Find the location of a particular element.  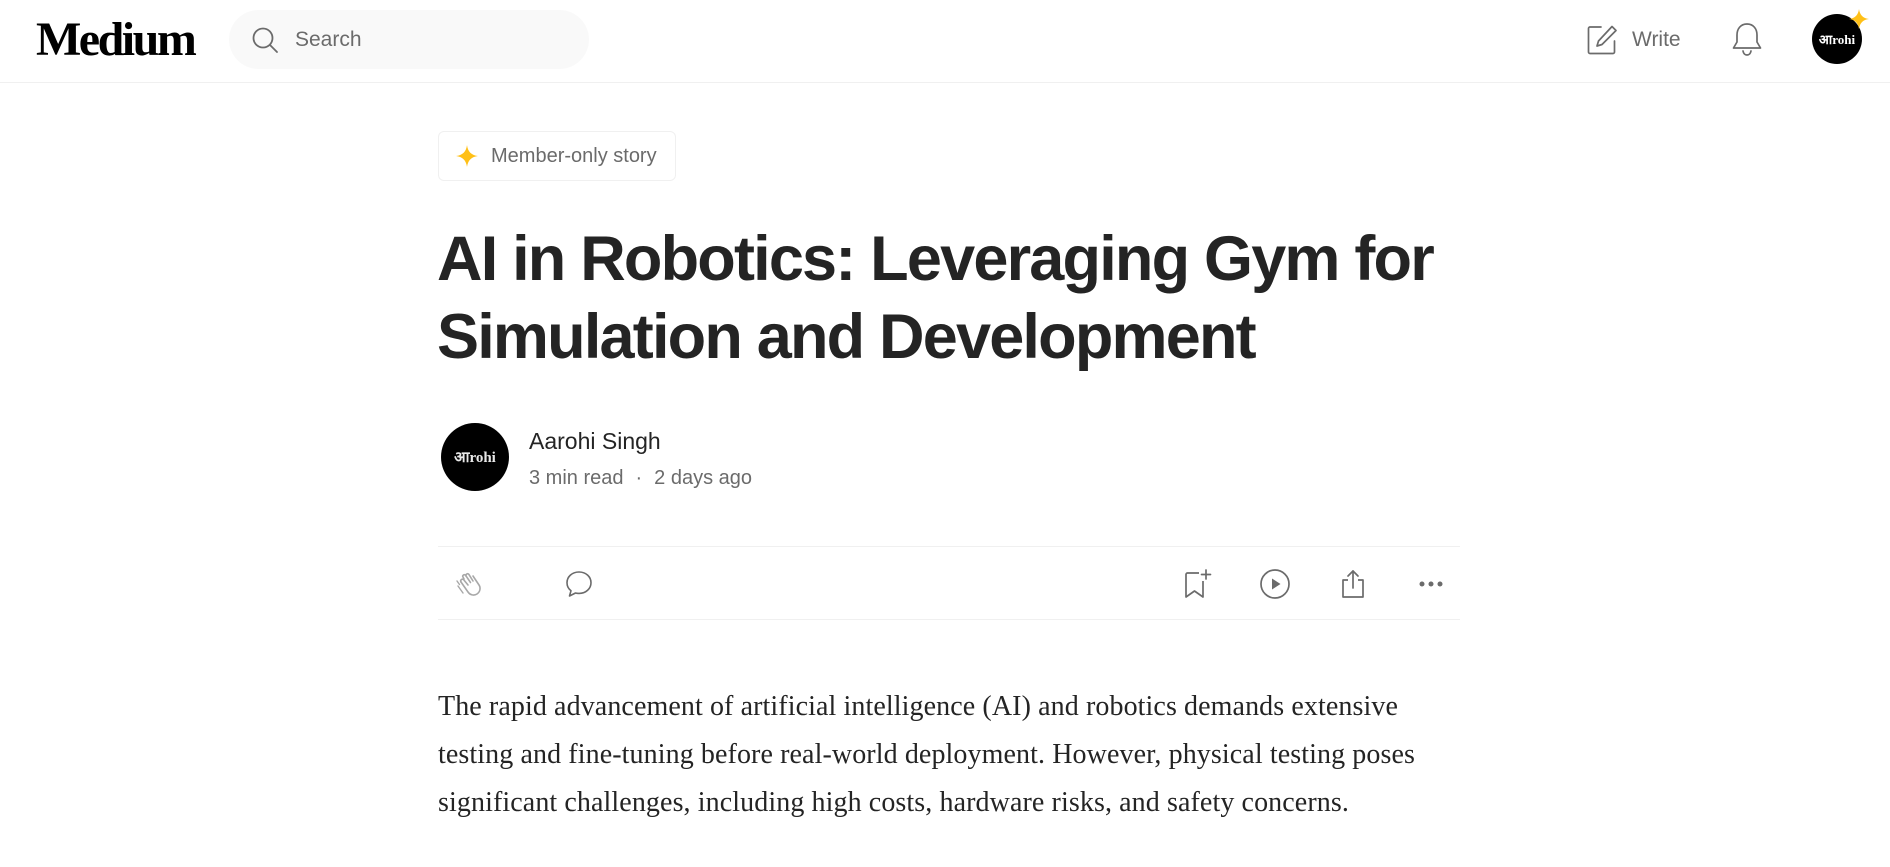

published-date: 2 days ago is located at coordinates (703, 478).